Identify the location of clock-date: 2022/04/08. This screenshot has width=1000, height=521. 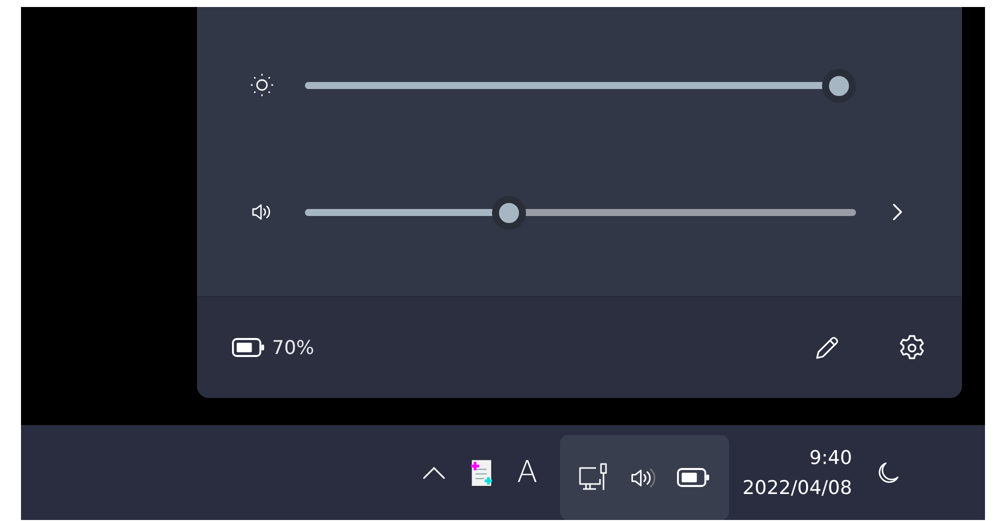
(797, 487).